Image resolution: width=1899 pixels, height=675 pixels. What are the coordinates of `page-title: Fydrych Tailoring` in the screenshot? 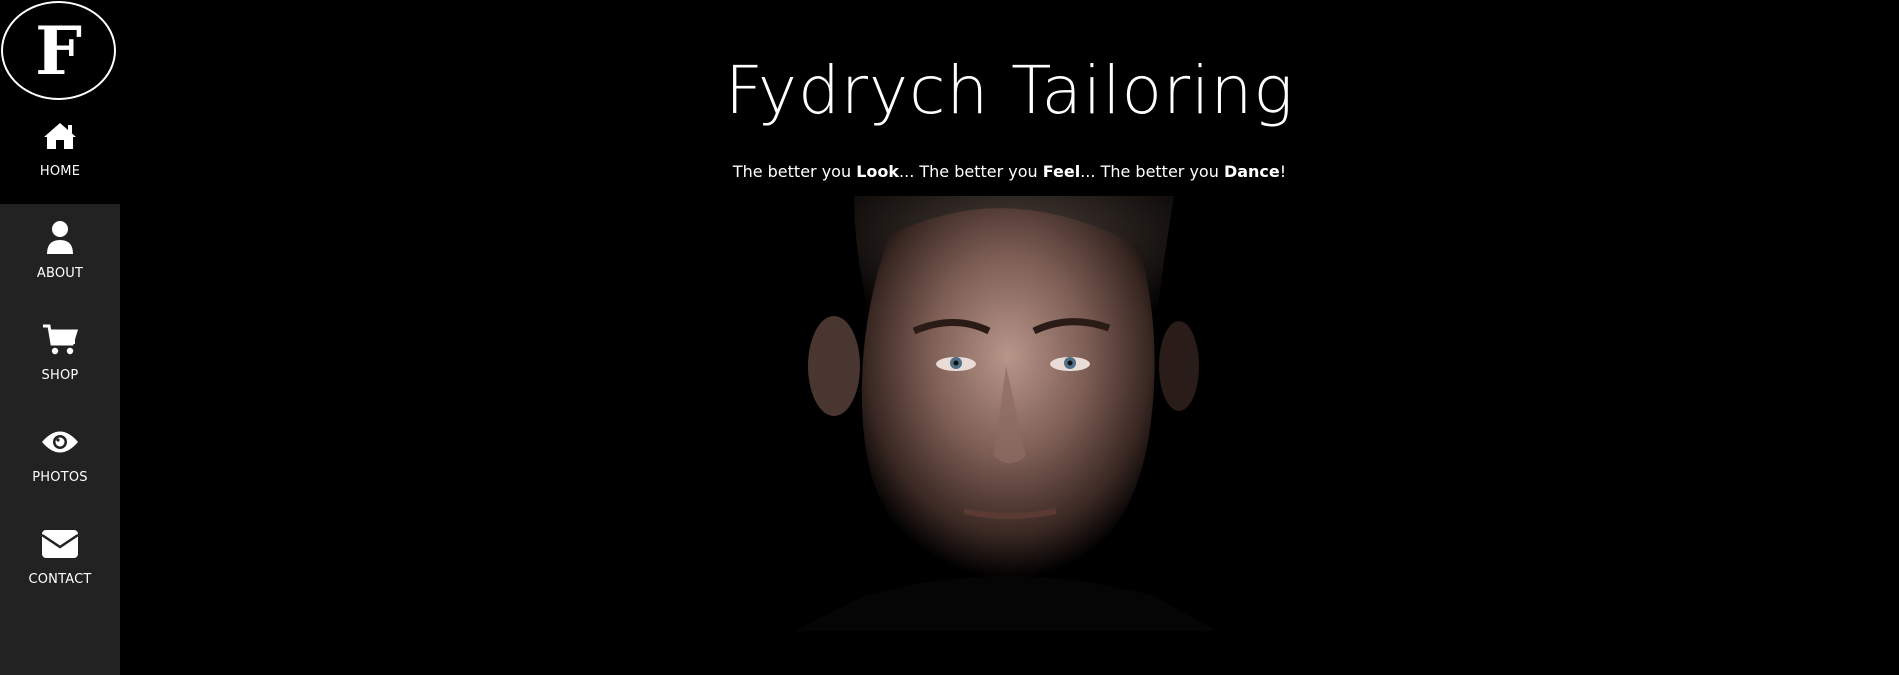 It's located at (1009, 90).